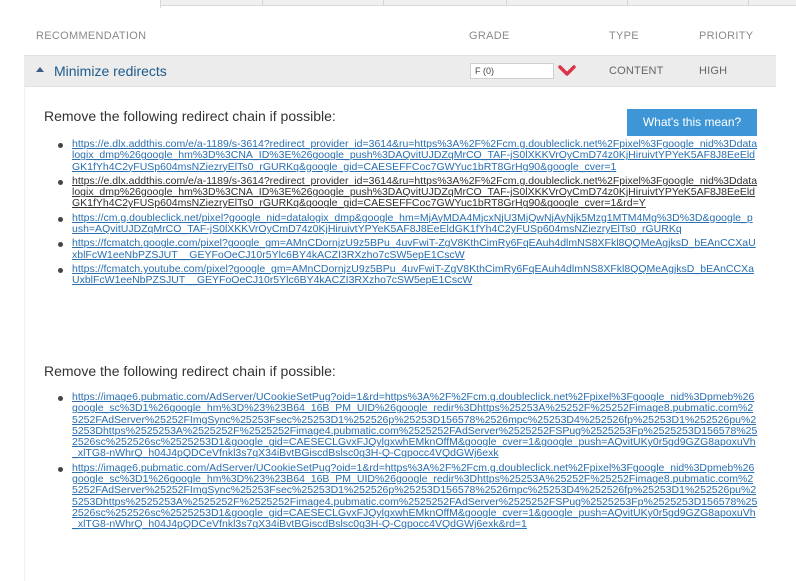 Image resolution: width=796 pixels, height=581 pixels. I want to click on grade-value: F (0), so click(512, 71).